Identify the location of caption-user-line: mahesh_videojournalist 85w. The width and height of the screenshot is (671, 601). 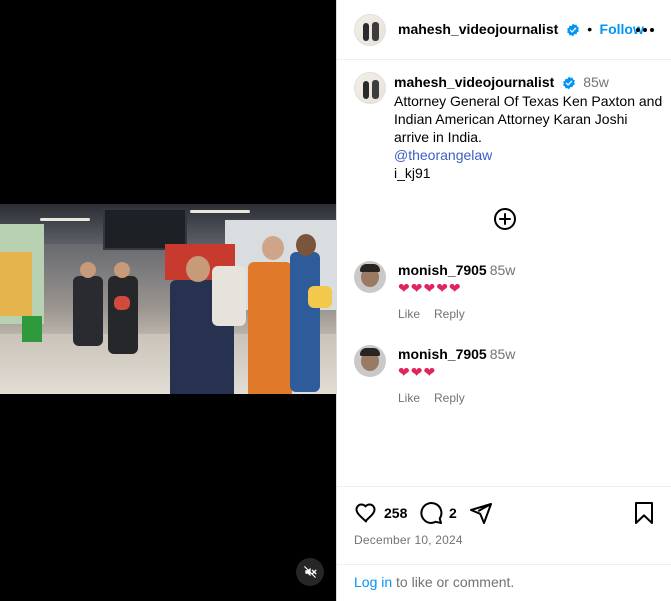
(529, 82).